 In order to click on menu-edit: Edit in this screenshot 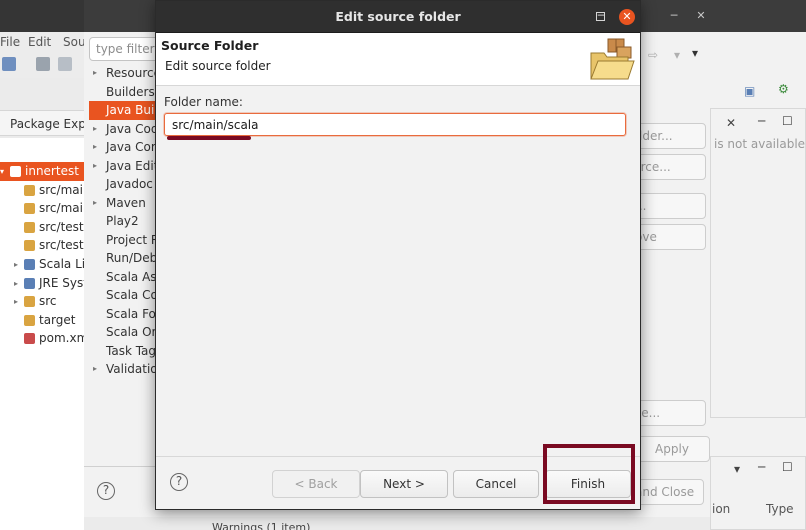, I will do `click(39, 42)`.